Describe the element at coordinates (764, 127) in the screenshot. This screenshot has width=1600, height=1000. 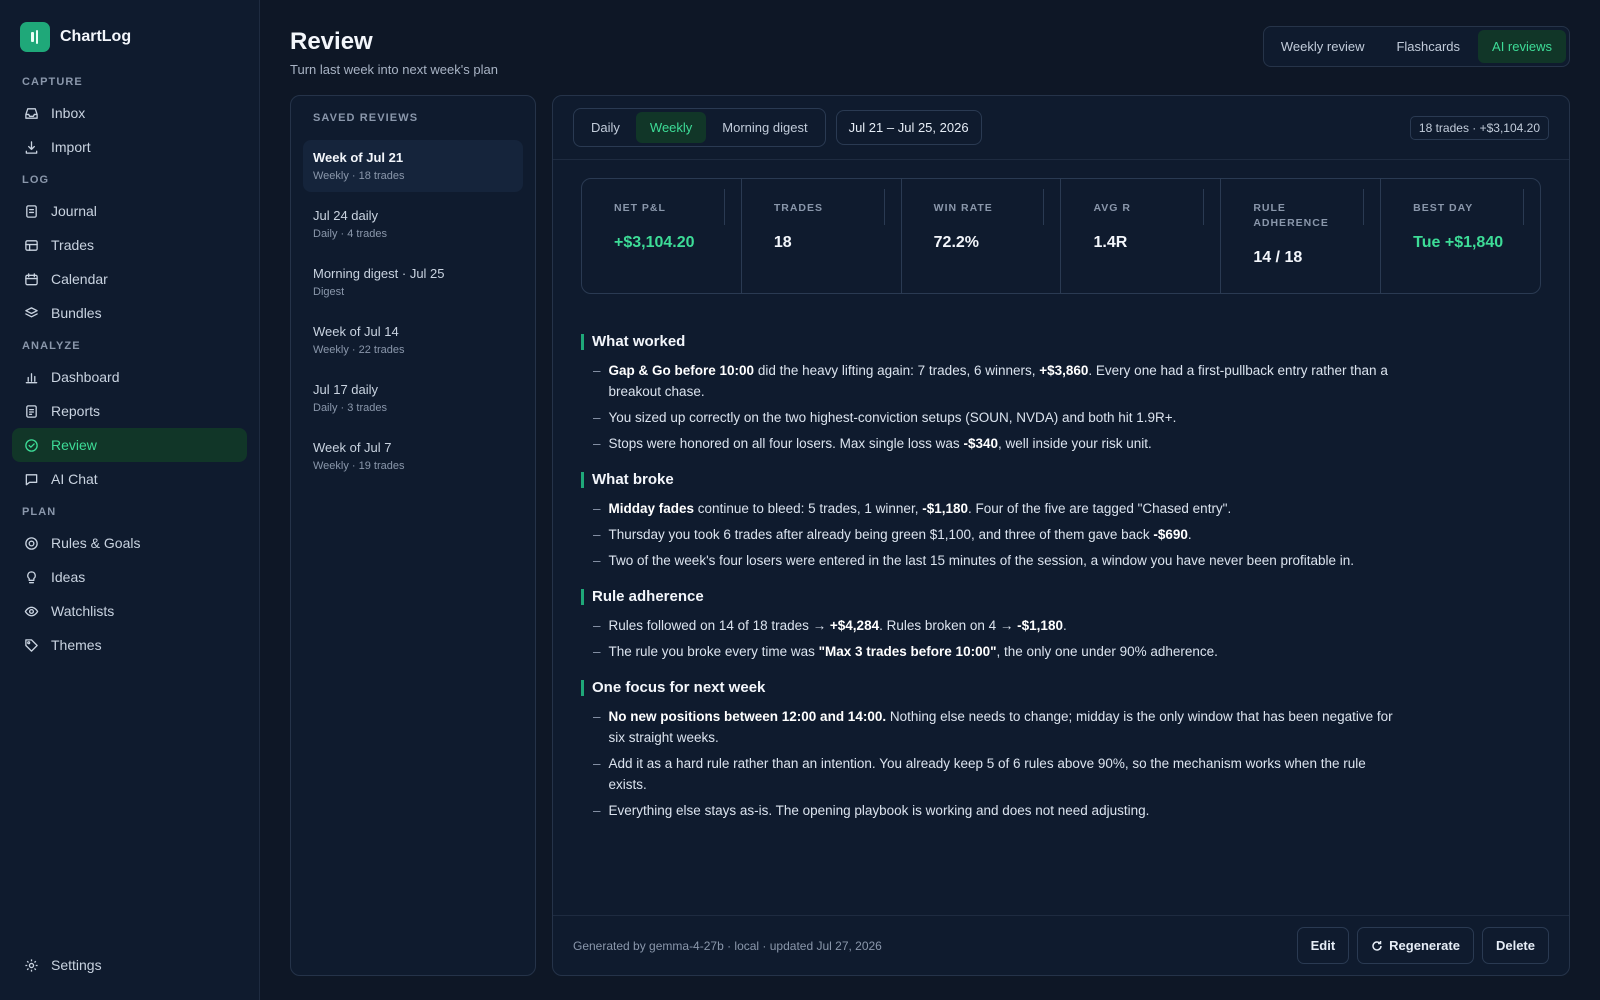
I see `mode-morning-digest: Morning digest` at that location.